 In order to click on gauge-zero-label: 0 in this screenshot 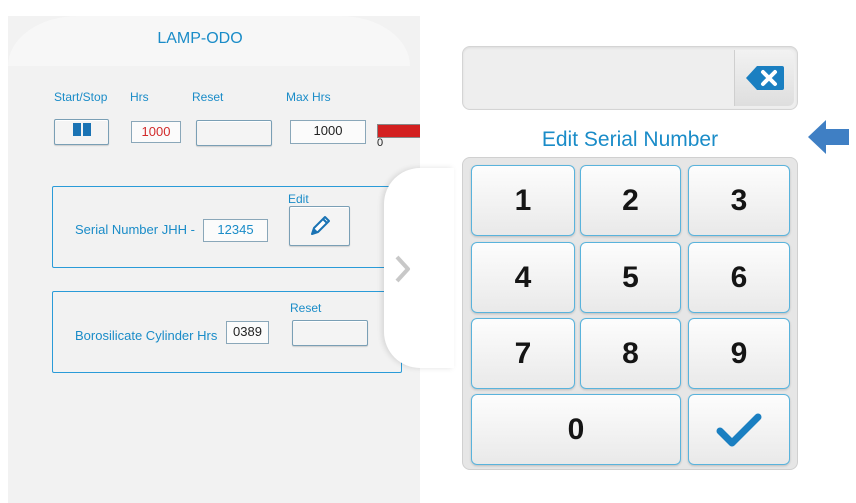, I will do `click(380, 143)`.